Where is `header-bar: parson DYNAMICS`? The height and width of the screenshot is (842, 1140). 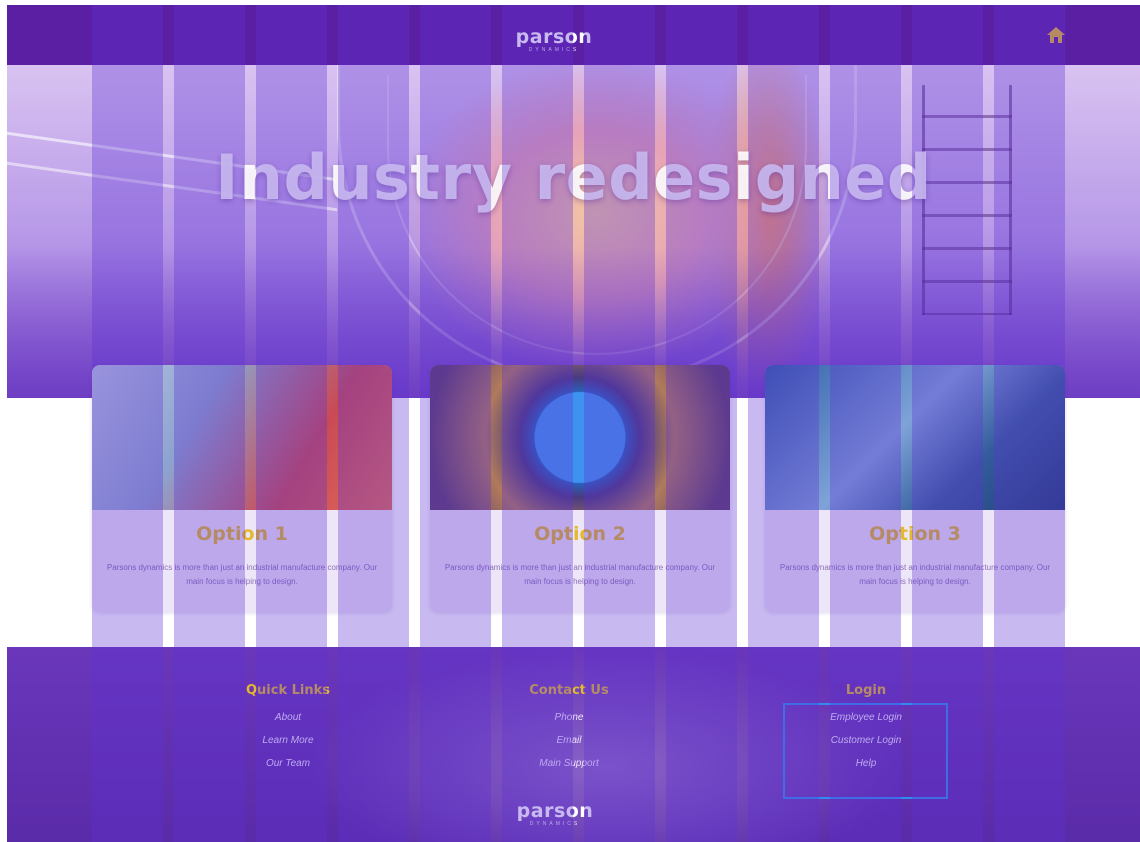
header-bar: parson DYNAMICS is located at coordinates (573, 35).